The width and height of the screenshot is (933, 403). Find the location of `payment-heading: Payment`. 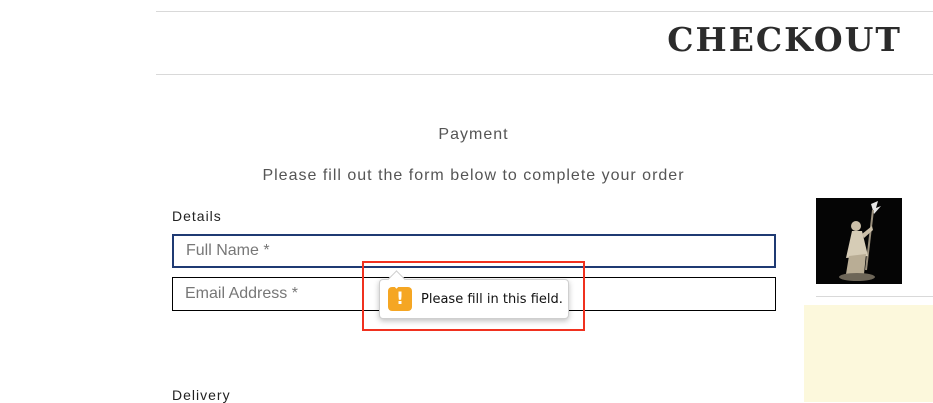

payment-heading: Payment is located at coordinates (473, 134).